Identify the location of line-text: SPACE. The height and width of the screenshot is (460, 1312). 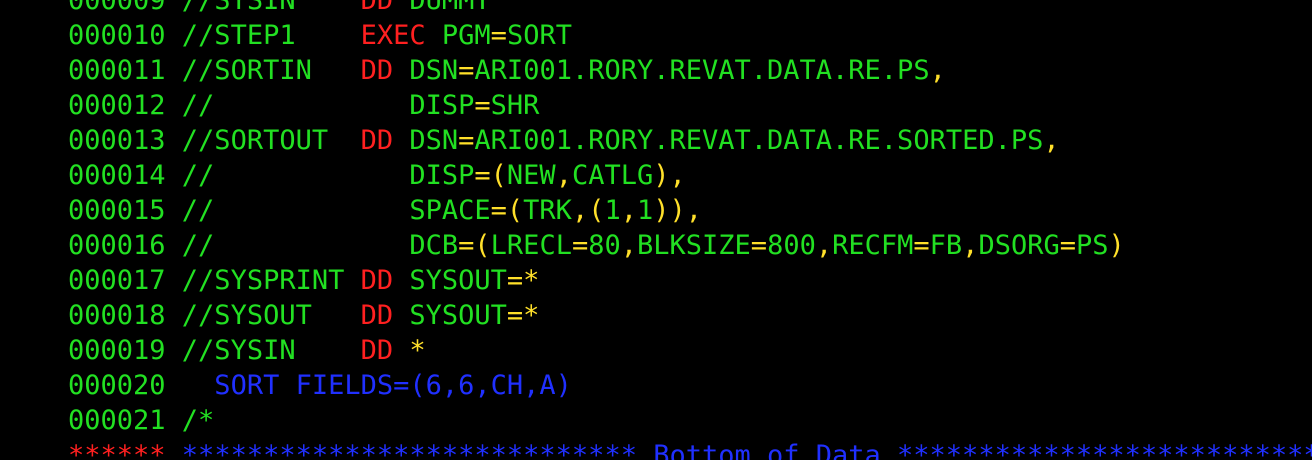
(450, 210).